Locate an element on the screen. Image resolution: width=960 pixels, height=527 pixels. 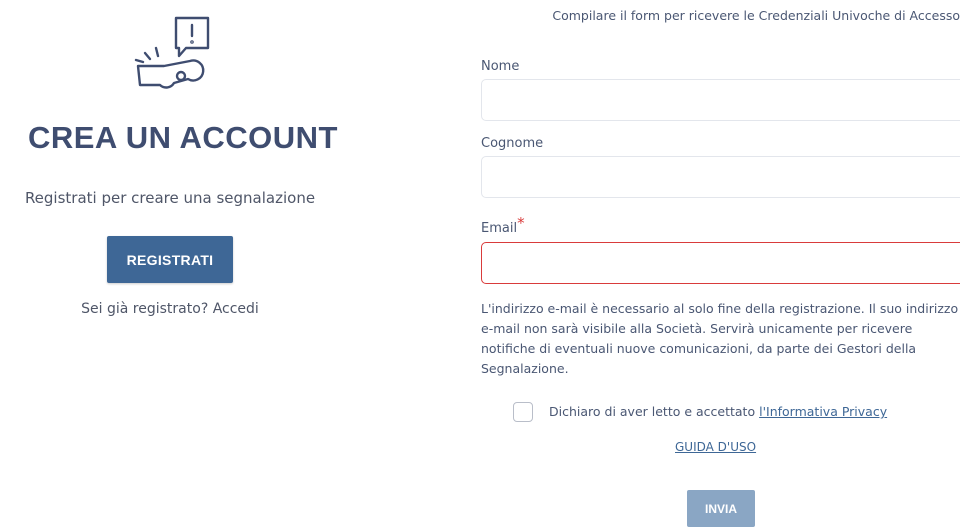
privacy-policy-link: l'Informativa Privacy is located at coordinates (823, 411).